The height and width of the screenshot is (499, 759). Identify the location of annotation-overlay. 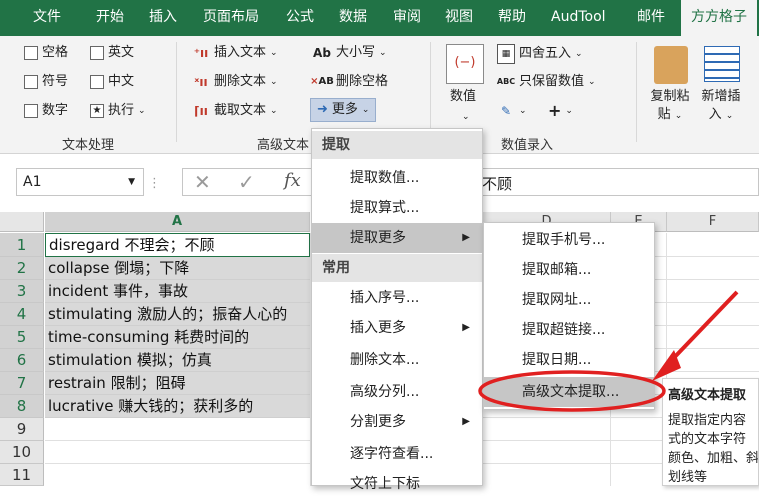
(608, 351).